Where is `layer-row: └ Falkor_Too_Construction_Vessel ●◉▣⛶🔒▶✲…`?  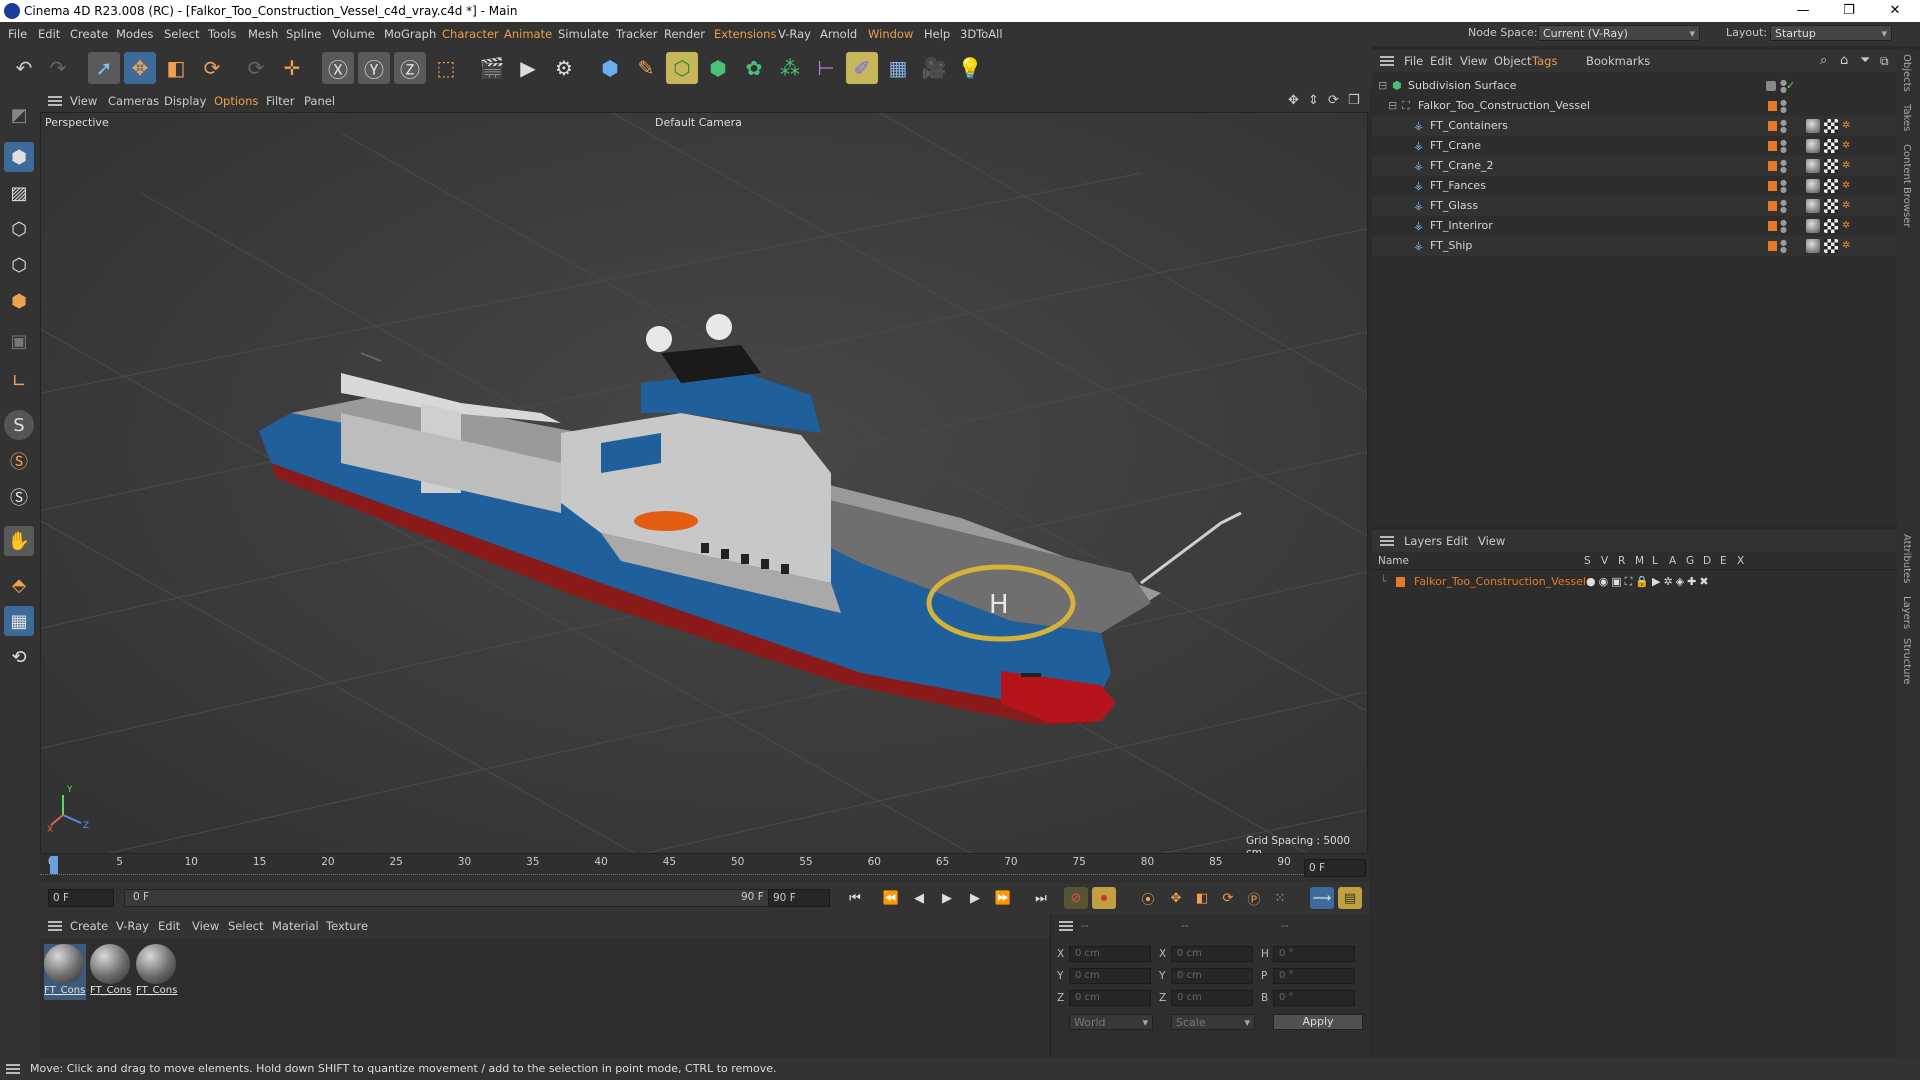
layer-row: └ Falkor_Too_Construction_Vessel ●◉▣⛶🔒▶✲… is located at coordinates (1634, 582).